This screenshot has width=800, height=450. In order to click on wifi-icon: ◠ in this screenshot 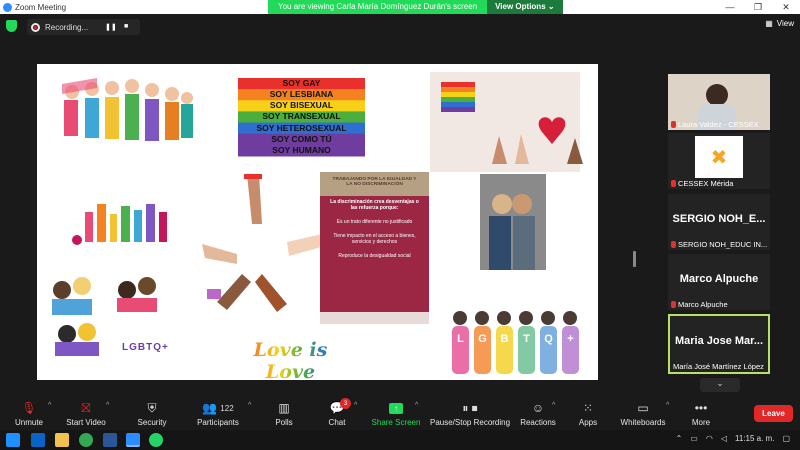, I will do `click(709, 438)`.